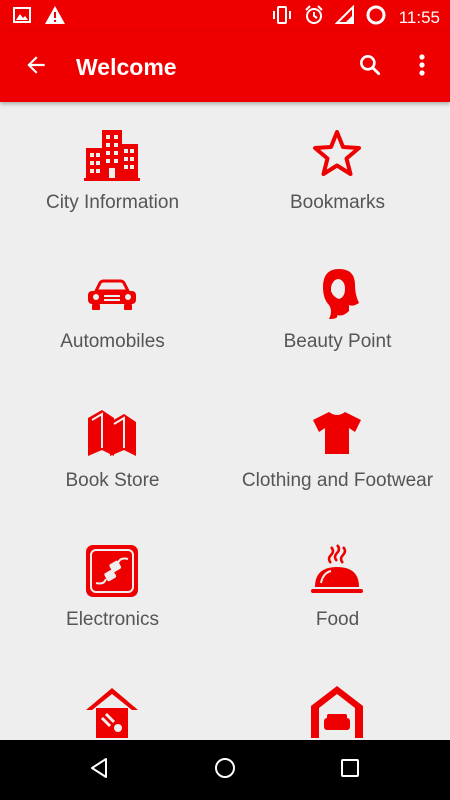  I want to click on star-icon, so click(337, 154).